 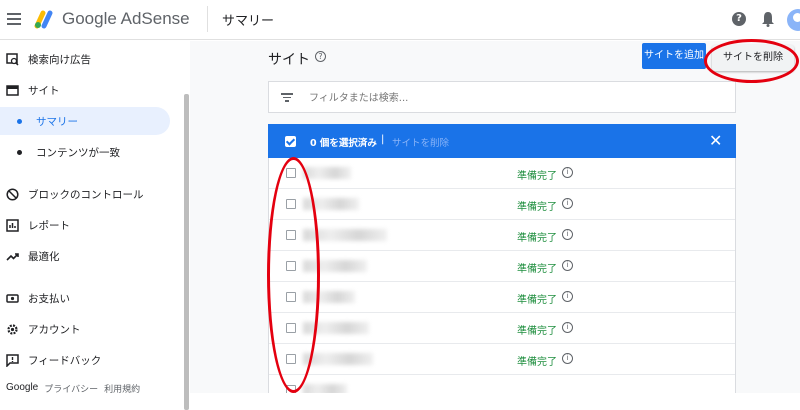 I want to click on feedback-icon, so click(x=12, y=360).